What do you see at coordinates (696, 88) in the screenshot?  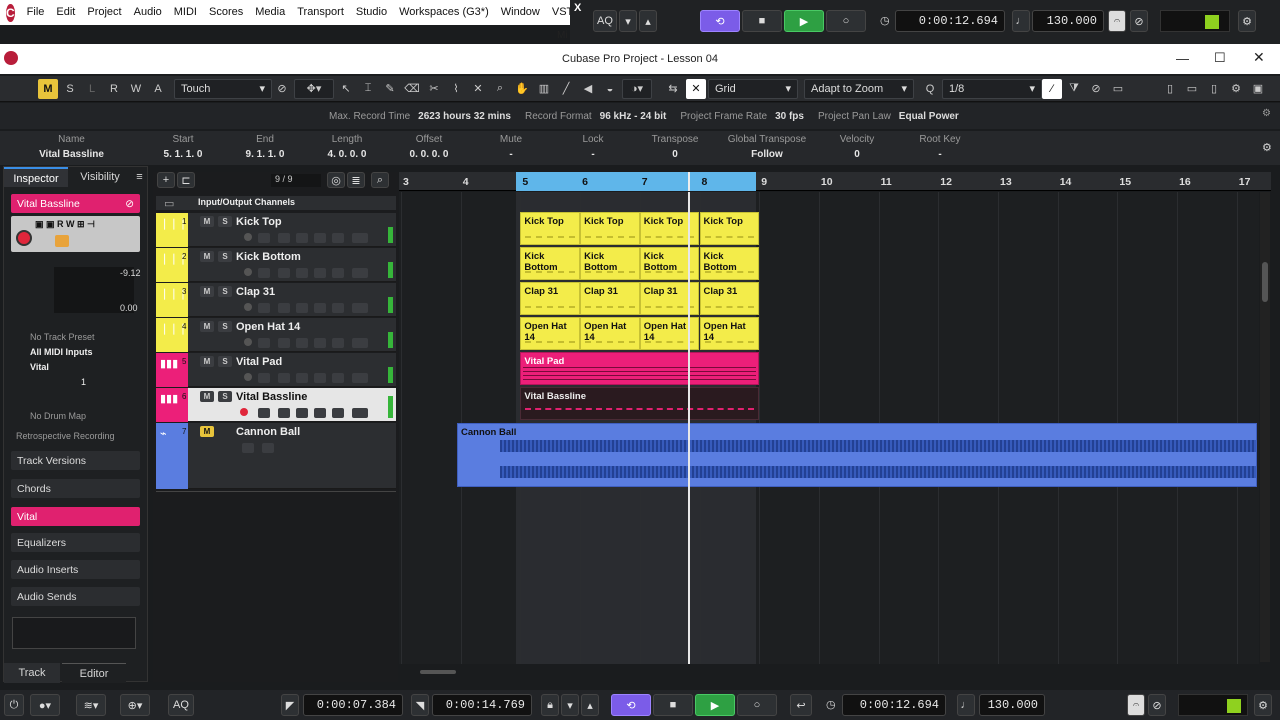 I see `snap-on-icon: ✕` at bounding box center [696, 88].